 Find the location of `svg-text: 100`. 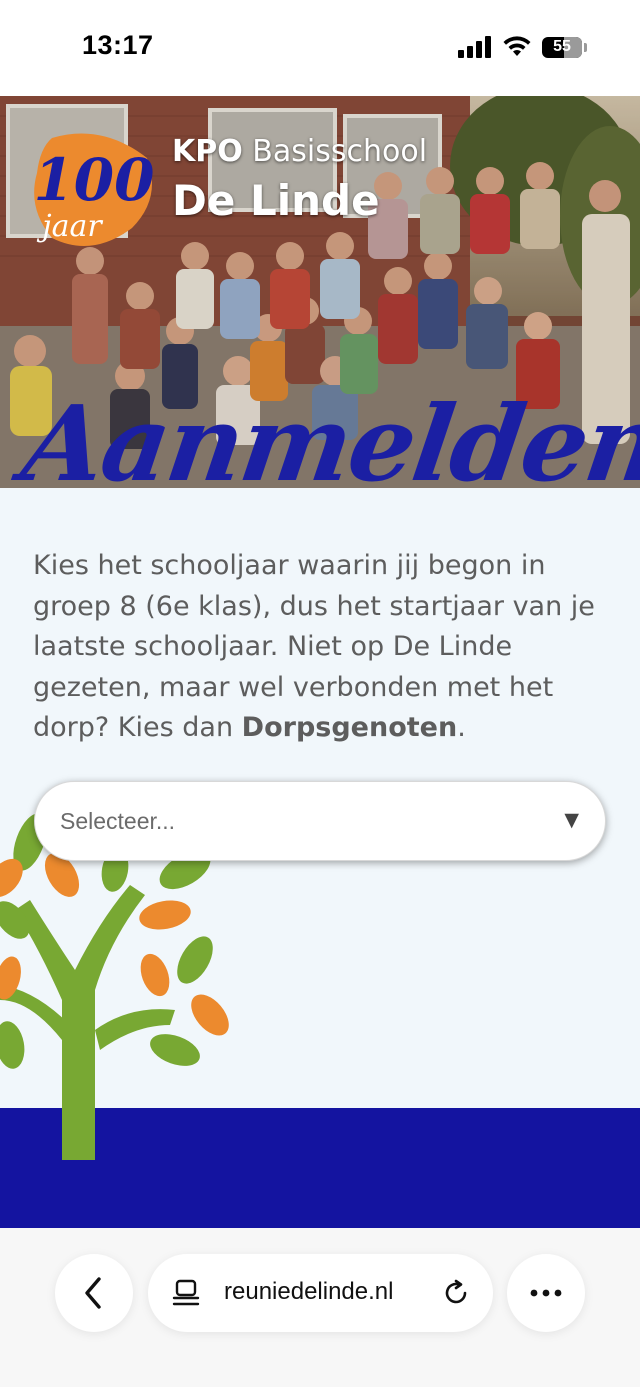

svg-text: 100 is located at coordinates (93, 180).